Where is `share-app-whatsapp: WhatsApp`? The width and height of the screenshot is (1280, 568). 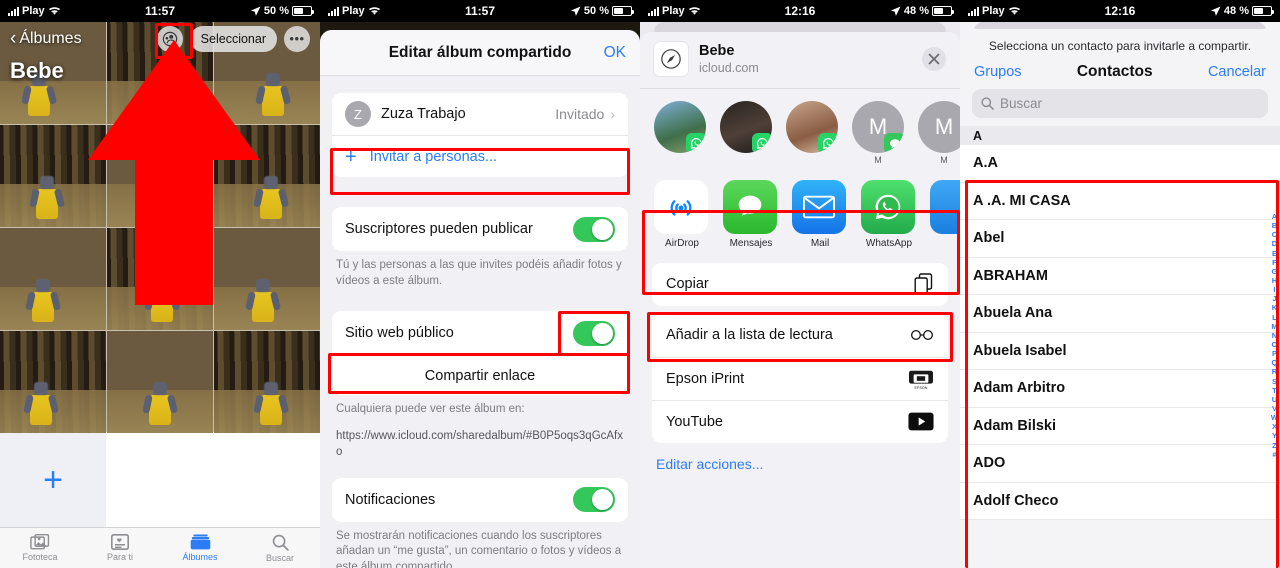 share-app-whatsapp: WhatsApp is located at coordinates (889, 214).